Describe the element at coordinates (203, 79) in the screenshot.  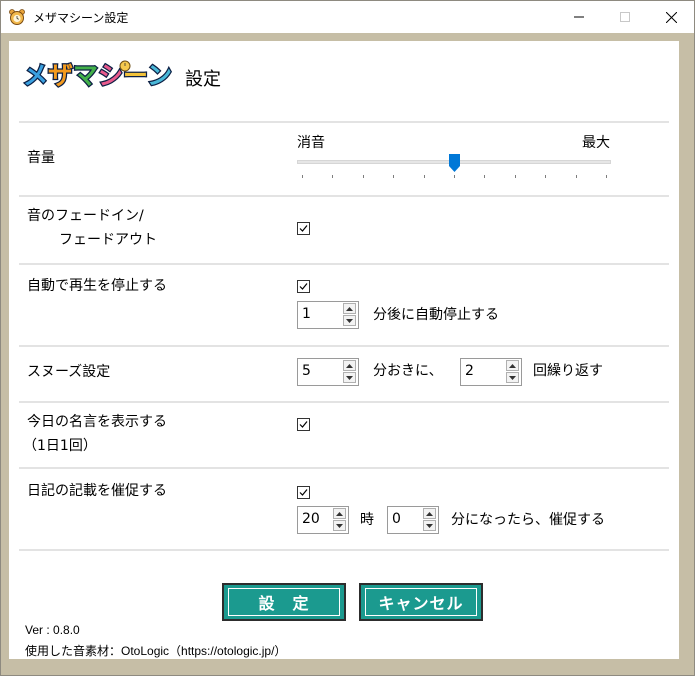
I see `page-title: 設定` at that location.